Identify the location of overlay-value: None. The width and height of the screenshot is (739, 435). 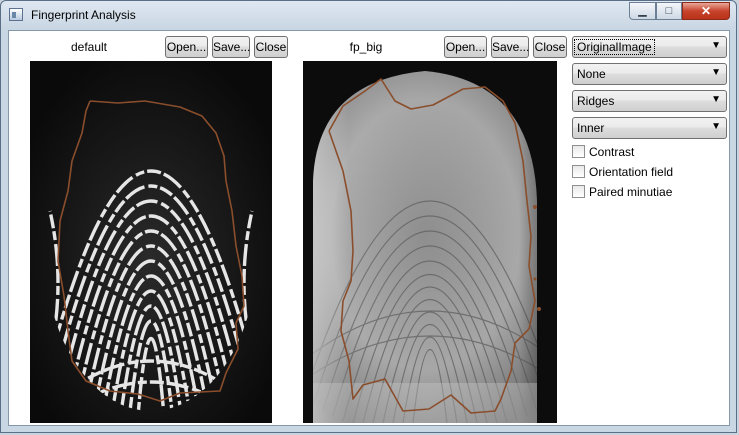
(591, 74).